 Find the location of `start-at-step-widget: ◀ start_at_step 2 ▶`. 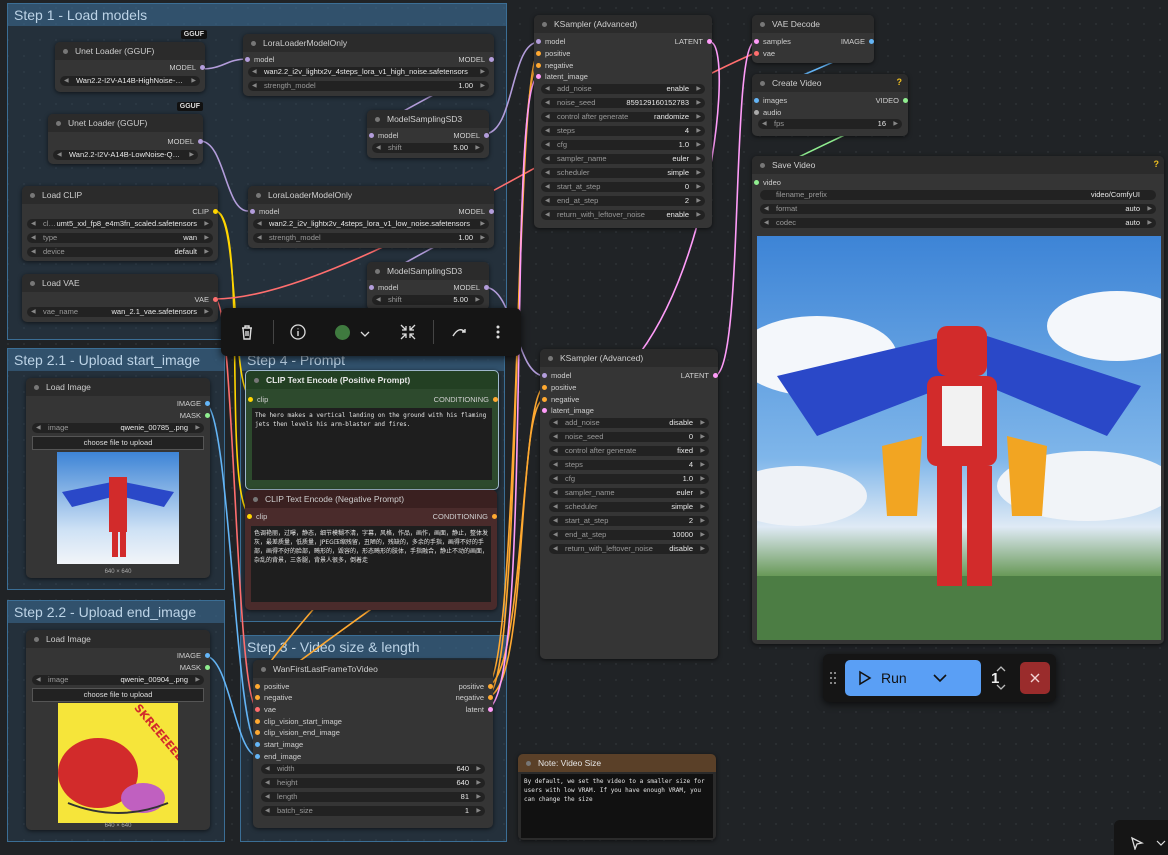

start-at-step-widget: ◀ start_at_step 2 ▶ is located at coordinates (629, 521).